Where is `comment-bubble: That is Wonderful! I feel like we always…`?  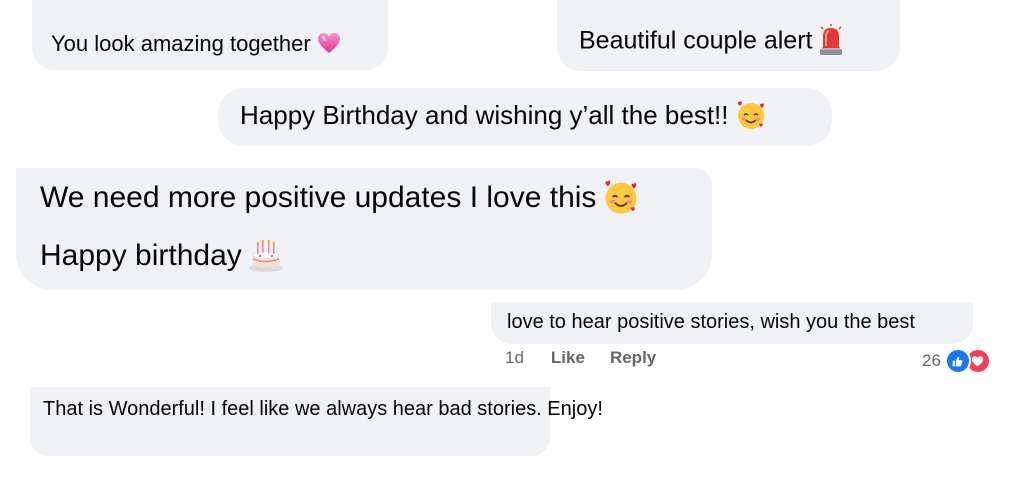
comment-bubble: That is Wonderful! I feel like we always… is located at coordinates (316, 421).